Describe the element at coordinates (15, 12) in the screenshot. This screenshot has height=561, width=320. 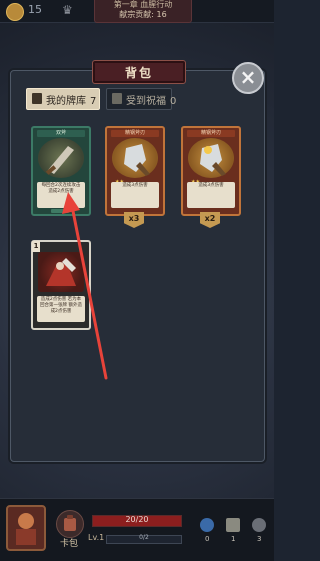
I see `coin-icon` at that location.